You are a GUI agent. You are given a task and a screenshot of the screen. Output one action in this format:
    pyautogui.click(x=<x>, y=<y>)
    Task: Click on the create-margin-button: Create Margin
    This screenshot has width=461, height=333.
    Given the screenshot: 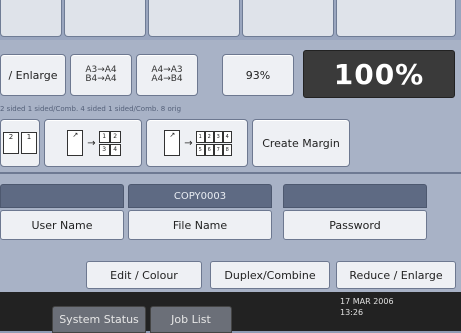 What is the action you would take?
    pyautogui.click(x=301, y=143)
    